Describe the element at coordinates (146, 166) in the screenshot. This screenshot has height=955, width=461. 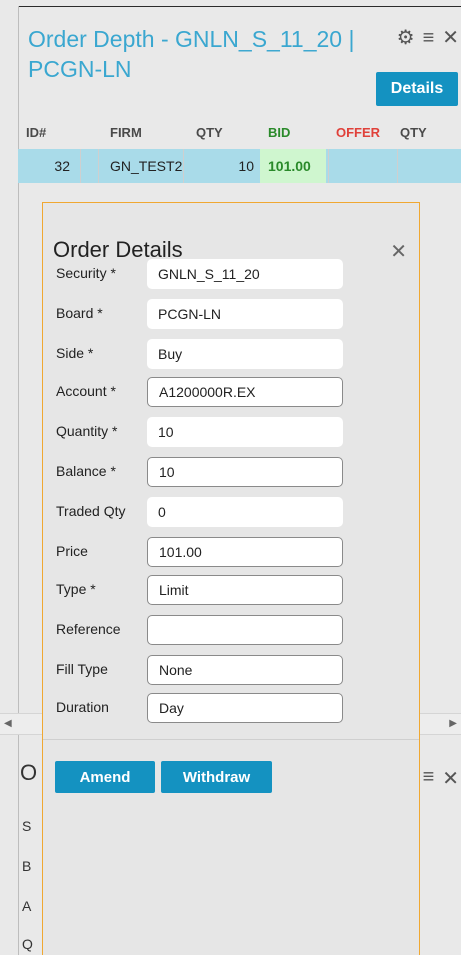
I see `cell-firm: GN_TEST2` at that location.